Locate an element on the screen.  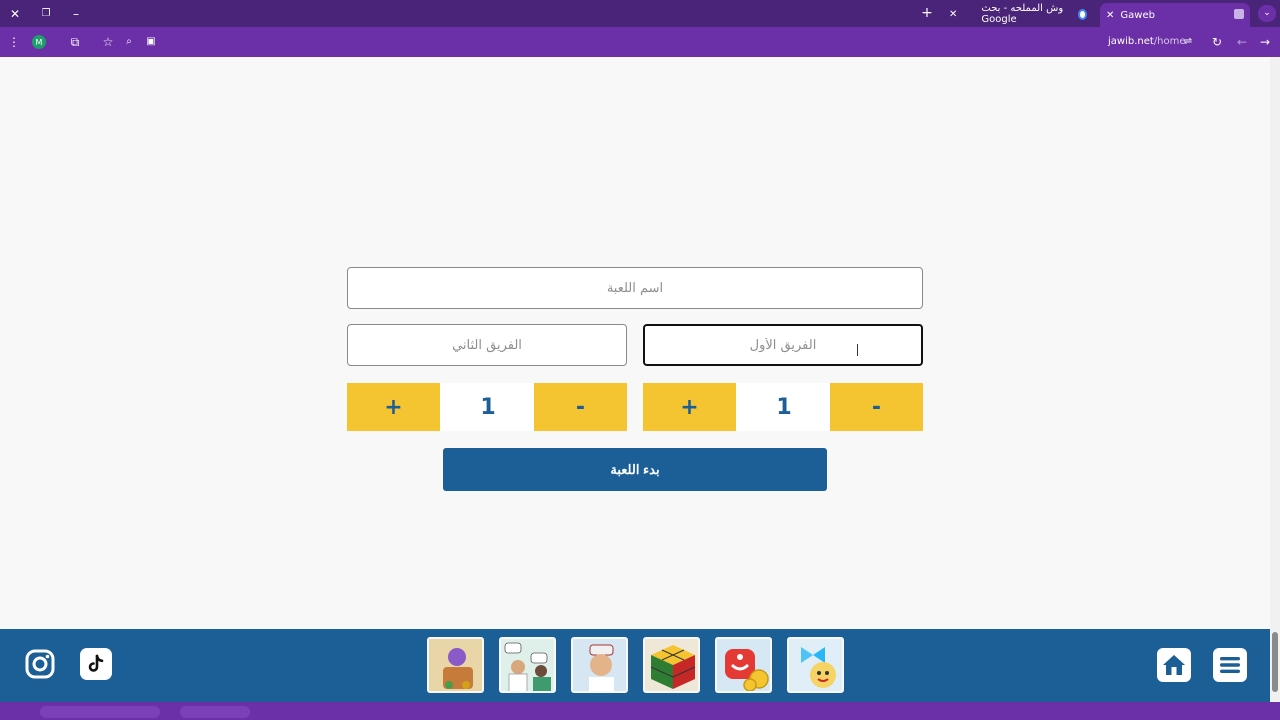
team-two-count: 1 is located at coordinates (488, 407).